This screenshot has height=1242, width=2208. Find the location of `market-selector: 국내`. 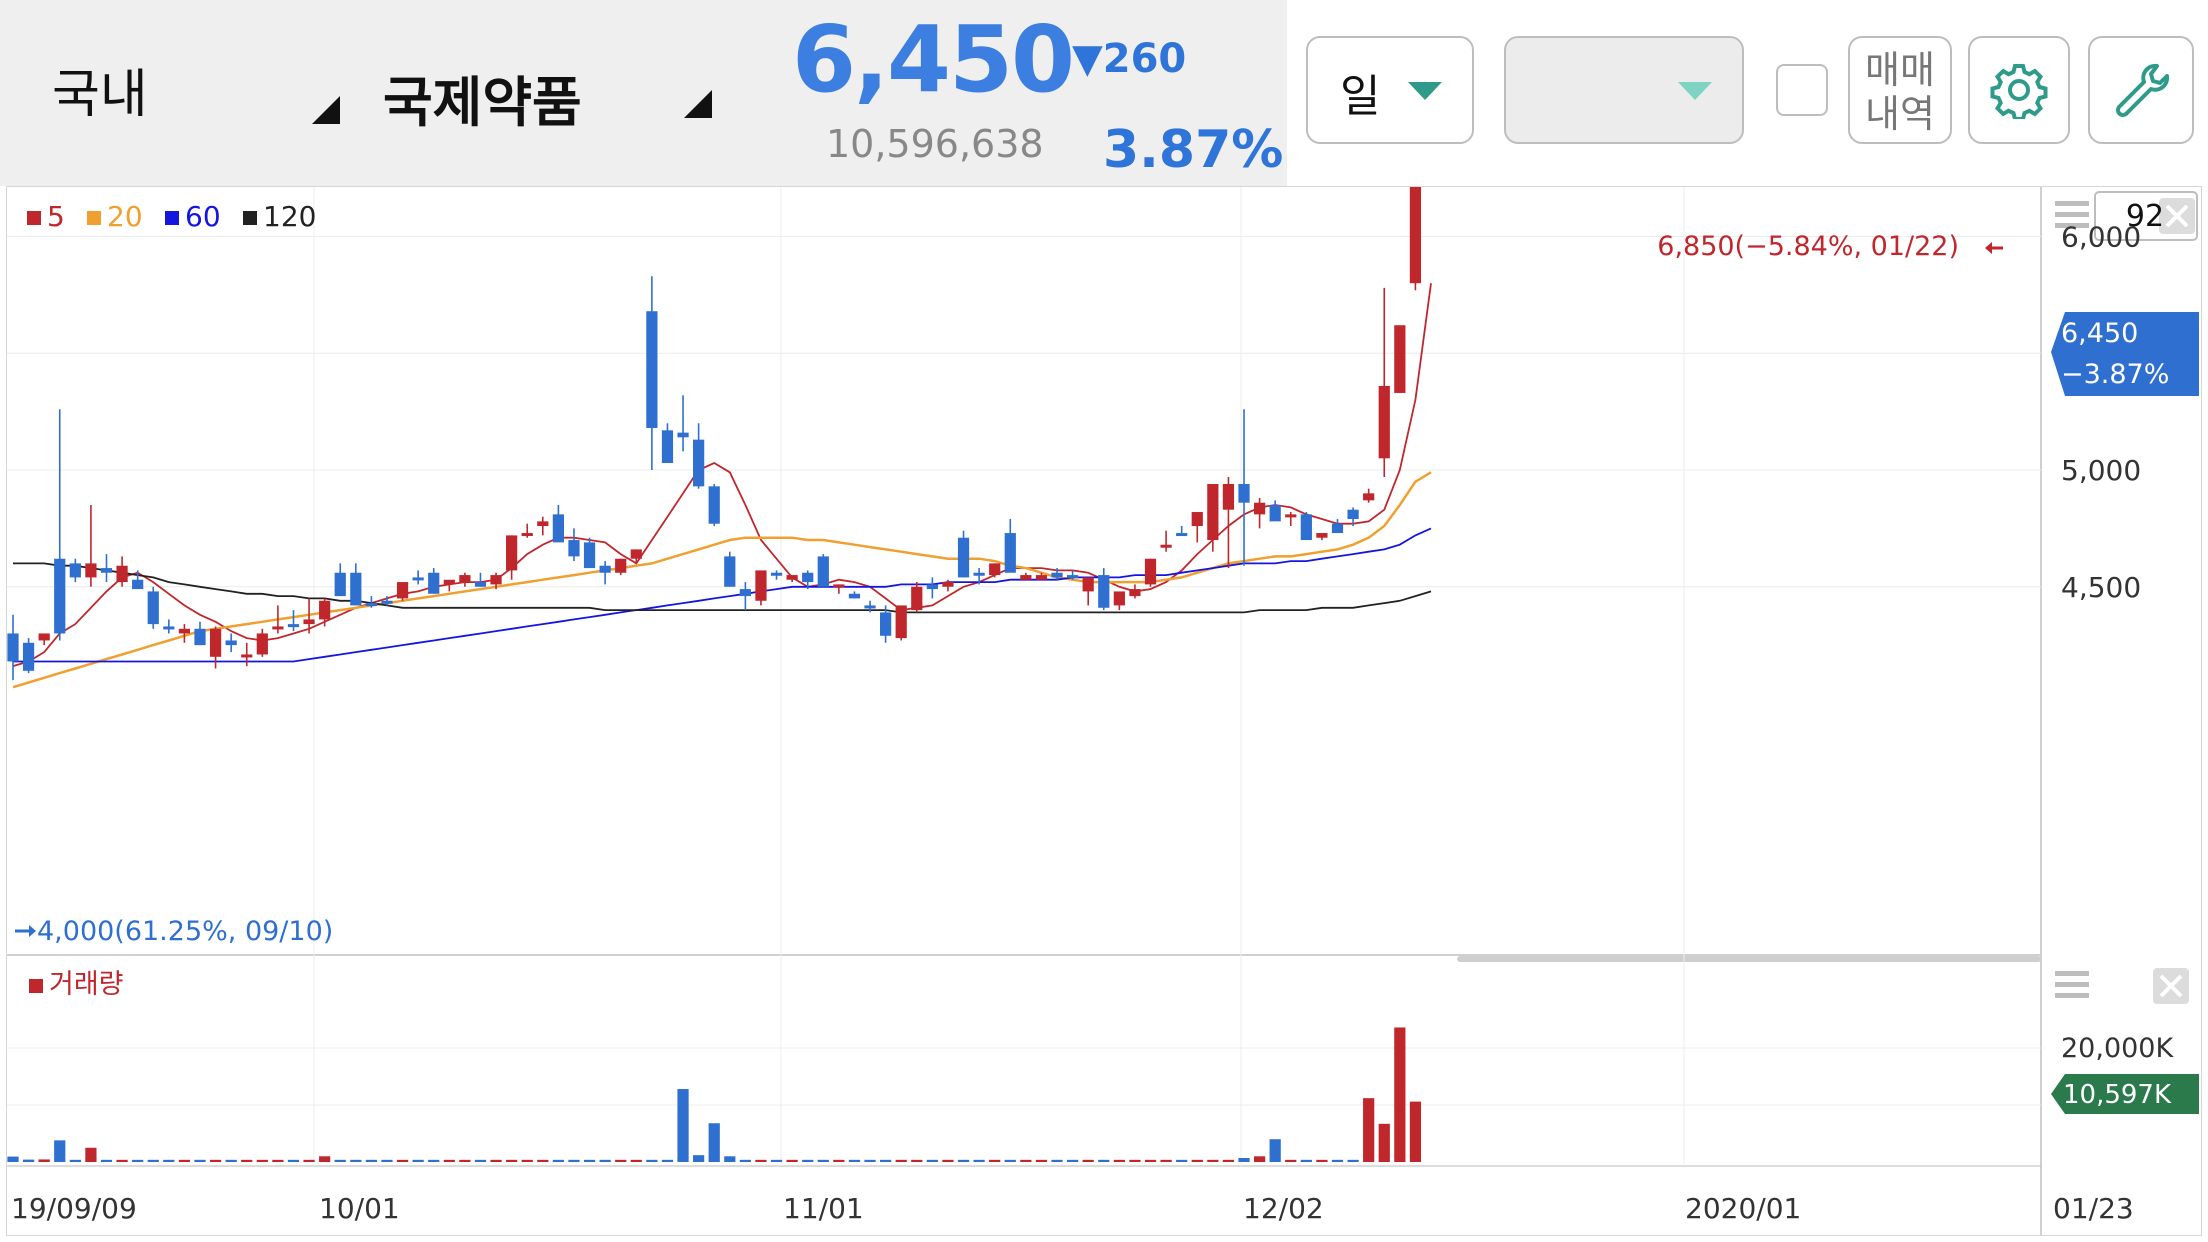

market-selector: 국내 is located at coordinates (100, 89).